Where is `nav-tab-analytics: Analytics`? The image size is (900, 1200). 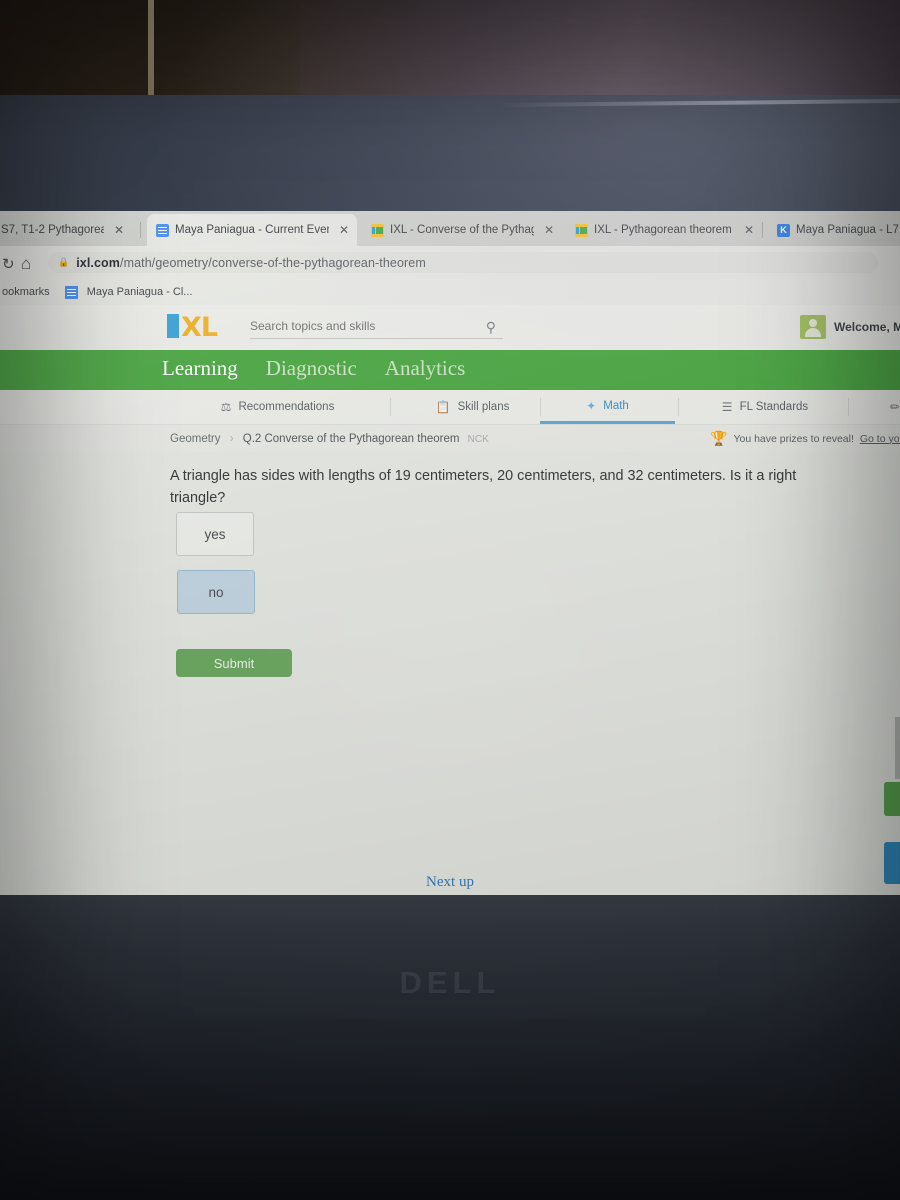 nav-tab-analytics: Analytics is located at coordinates (425, 368).